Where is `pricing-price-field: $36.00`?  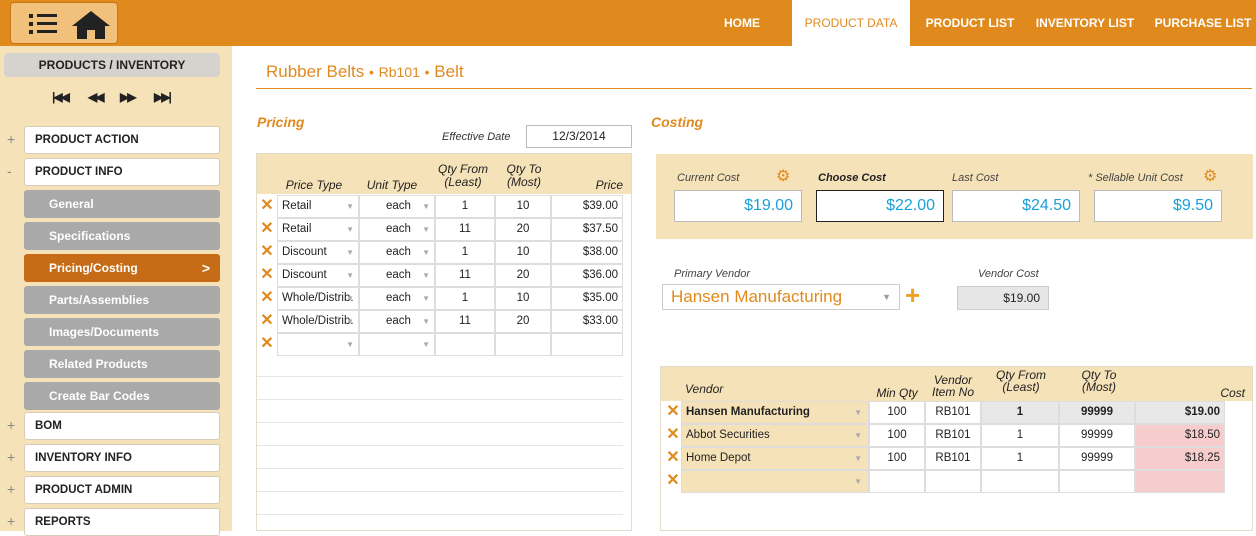 pricing-price-field: $36.00 is located at coordinates (587, 275).